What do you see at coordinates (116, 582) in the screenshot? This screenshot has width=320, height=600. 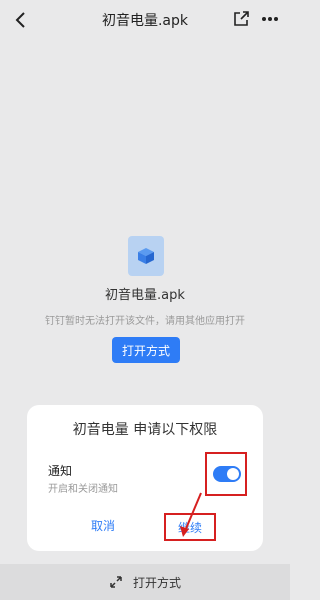 I see `expand-arrows-icon` at bounding box center [116, 582].